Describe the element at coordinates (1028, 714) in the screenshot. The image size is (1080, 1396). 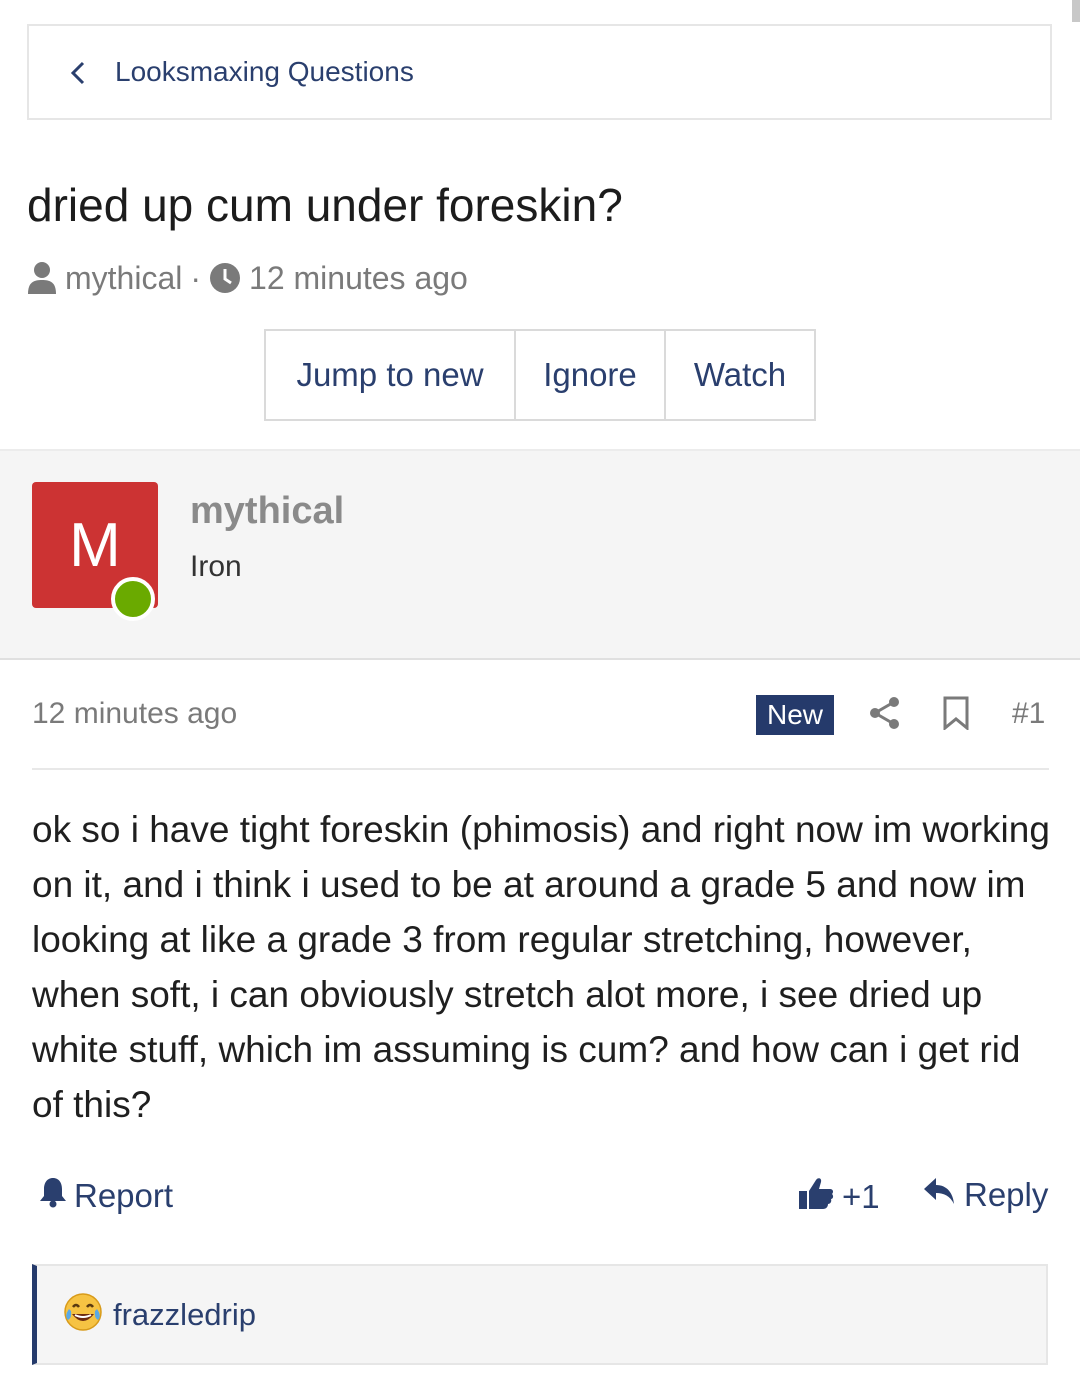
I see `post-number: #1` at that location.